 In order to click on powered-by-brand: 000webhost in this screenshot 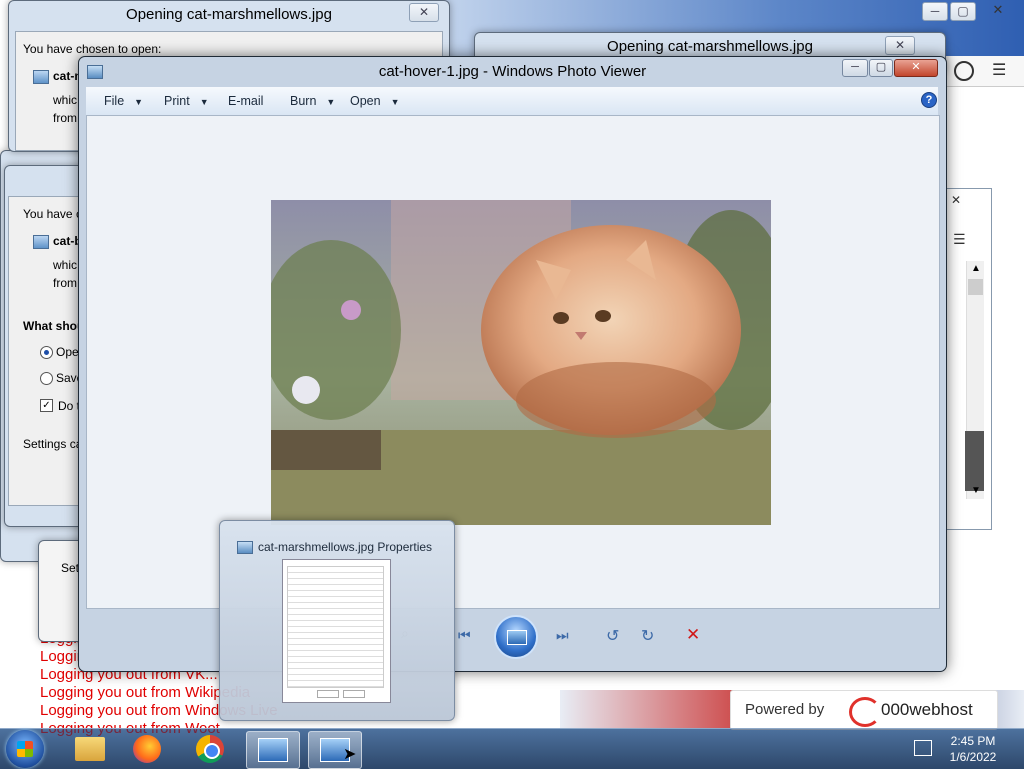, I will do `click(927, 709)`.